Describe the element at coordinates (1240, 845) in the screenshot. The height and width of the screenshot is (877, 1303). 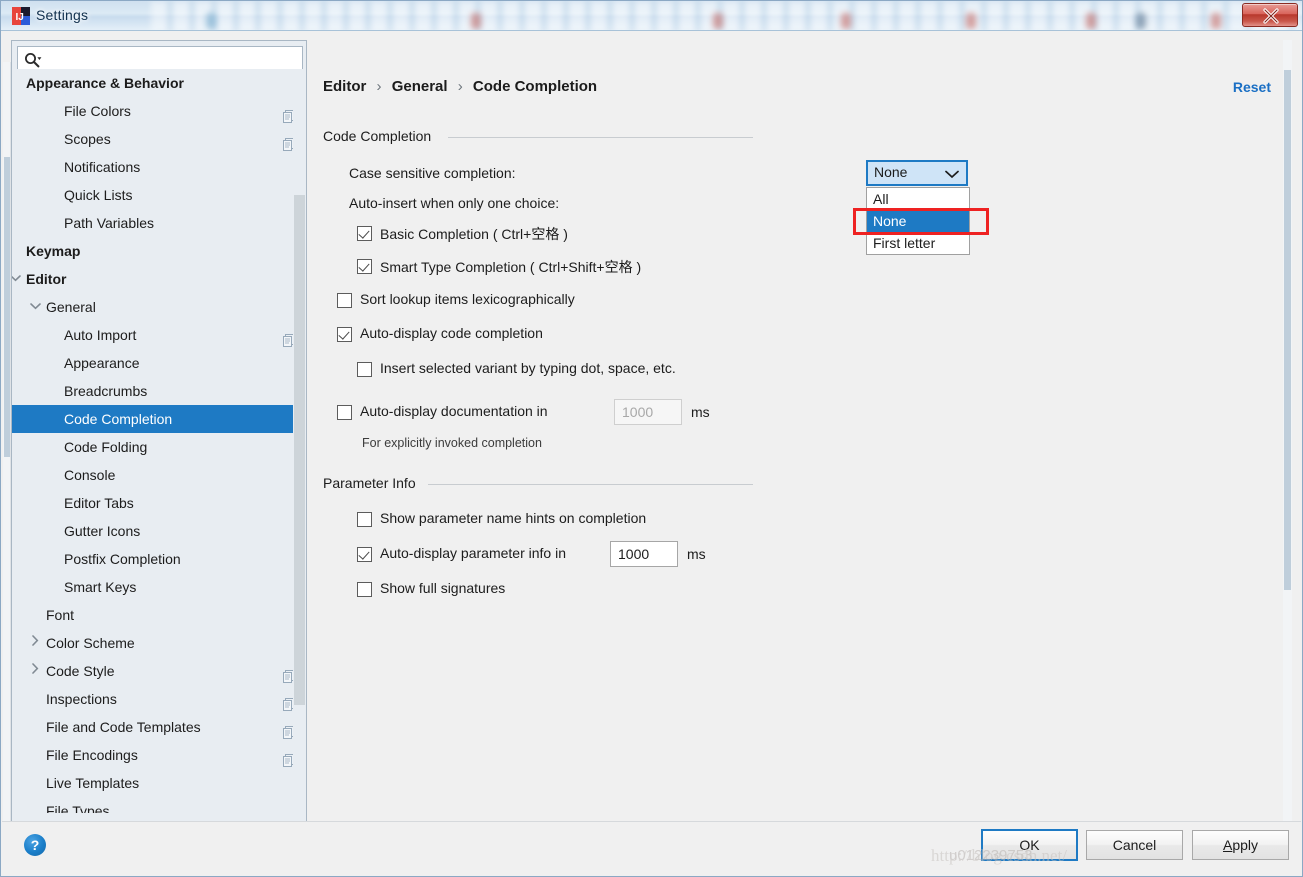
I see `apply-button: Apply` at that location.